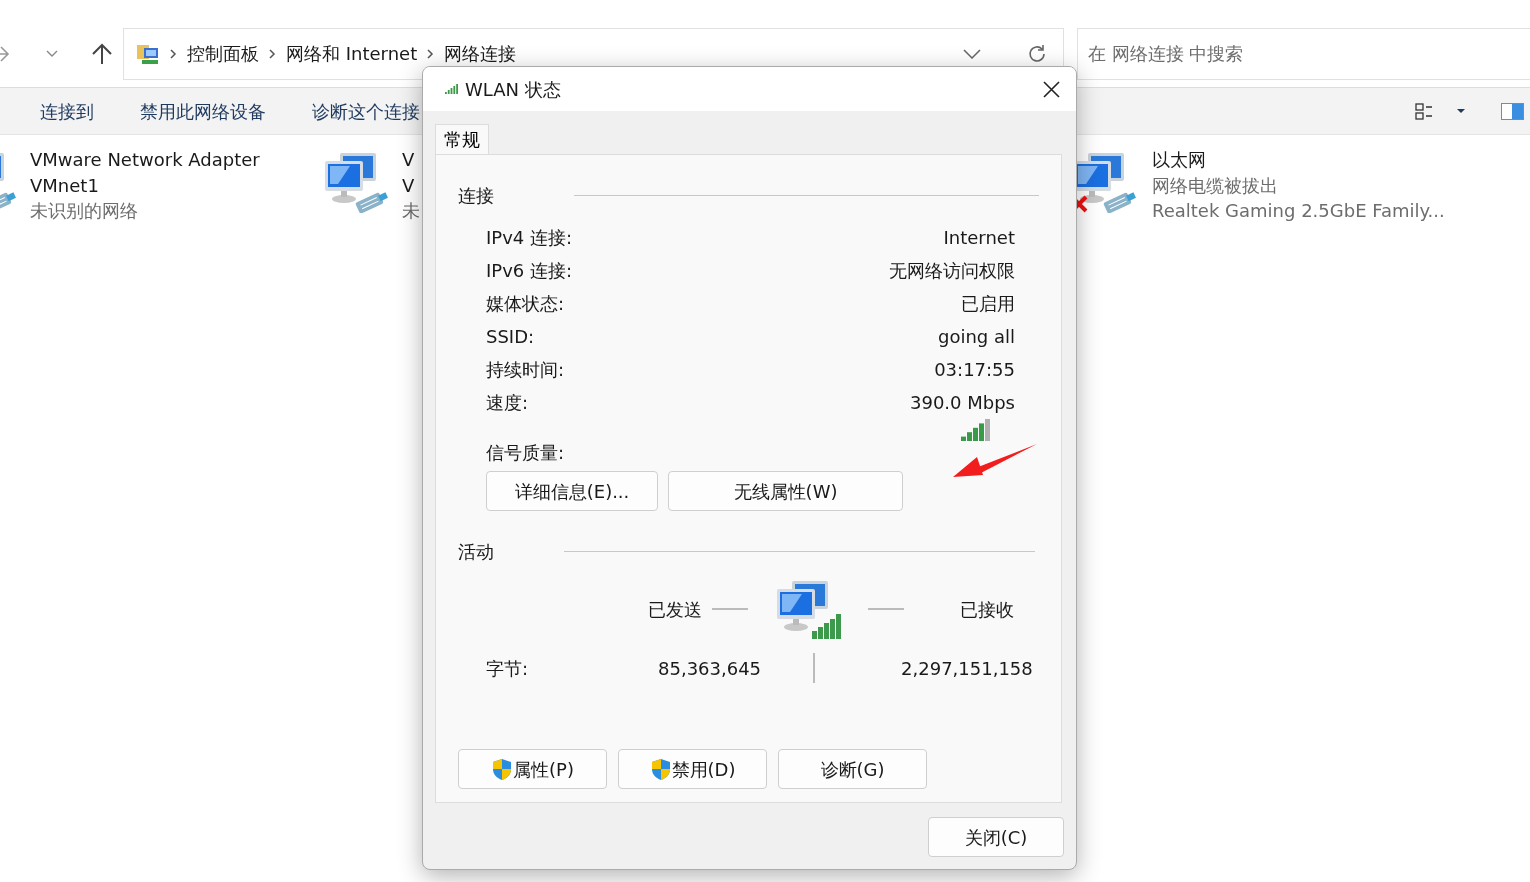 The image size is (1530, 882). I want to click on dialog-button: 属性(P), so click(532, 769).